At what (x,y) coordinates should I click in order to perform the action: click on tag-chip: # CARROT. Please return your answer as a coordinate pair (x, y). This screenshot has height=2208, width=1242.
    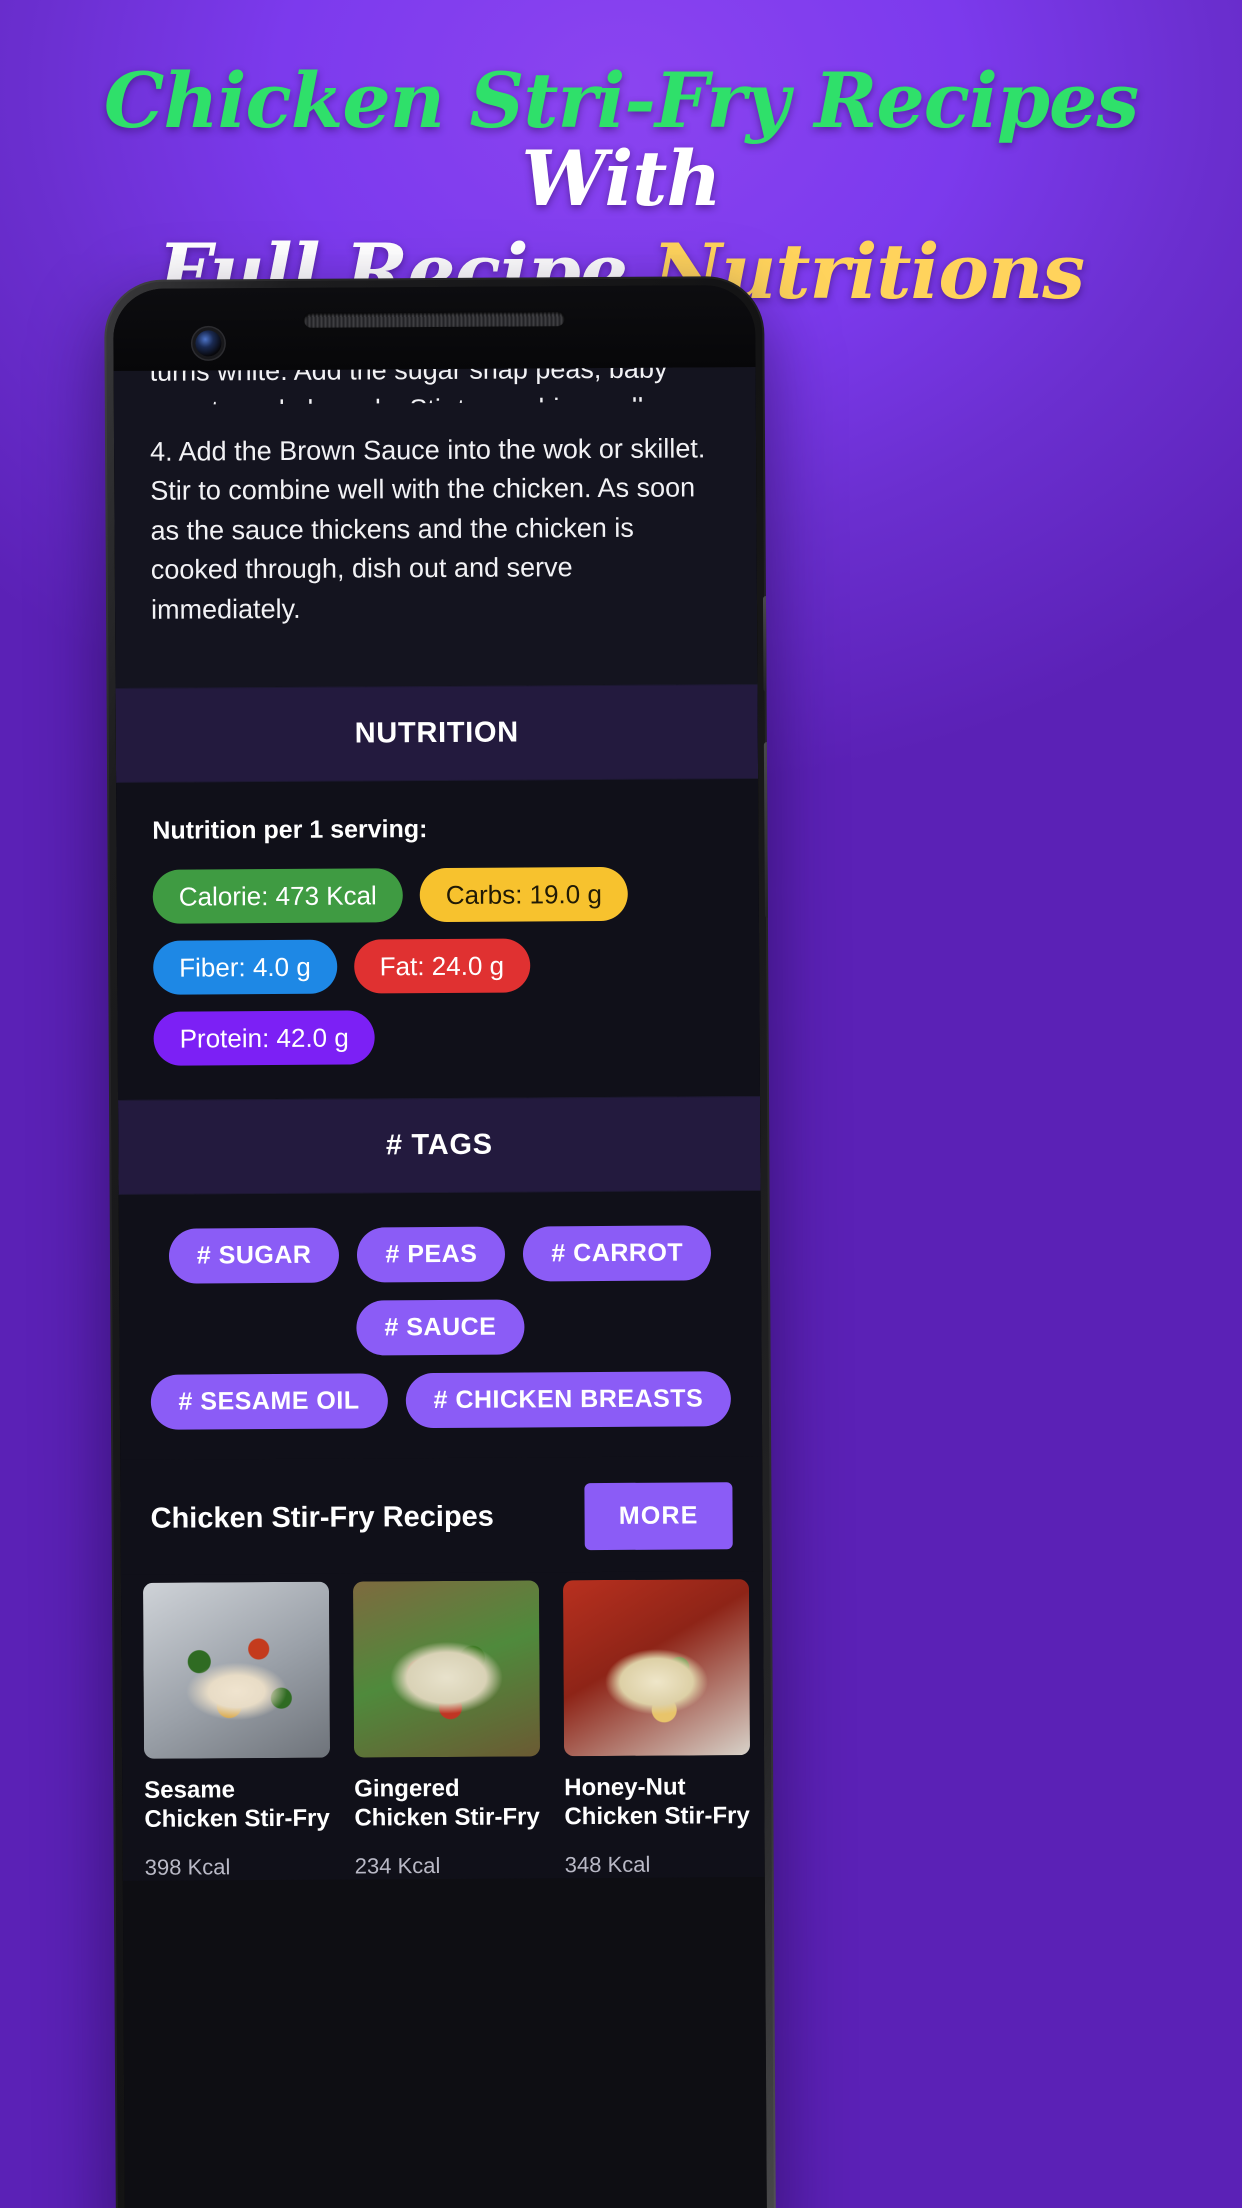
    Looking at the image, I should click on (617, 1253).